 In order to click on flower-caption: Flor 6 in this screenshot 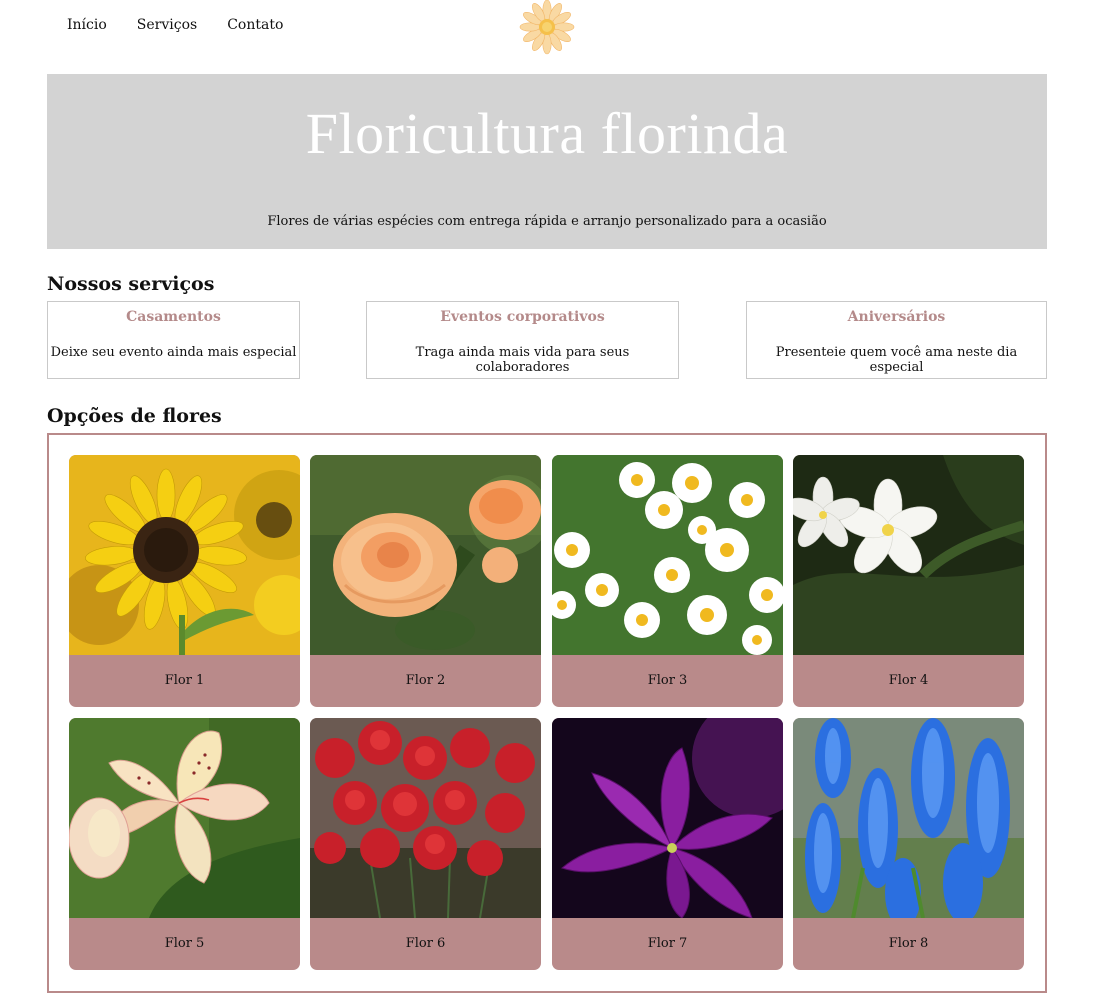, I will do `click(425, 943)`.